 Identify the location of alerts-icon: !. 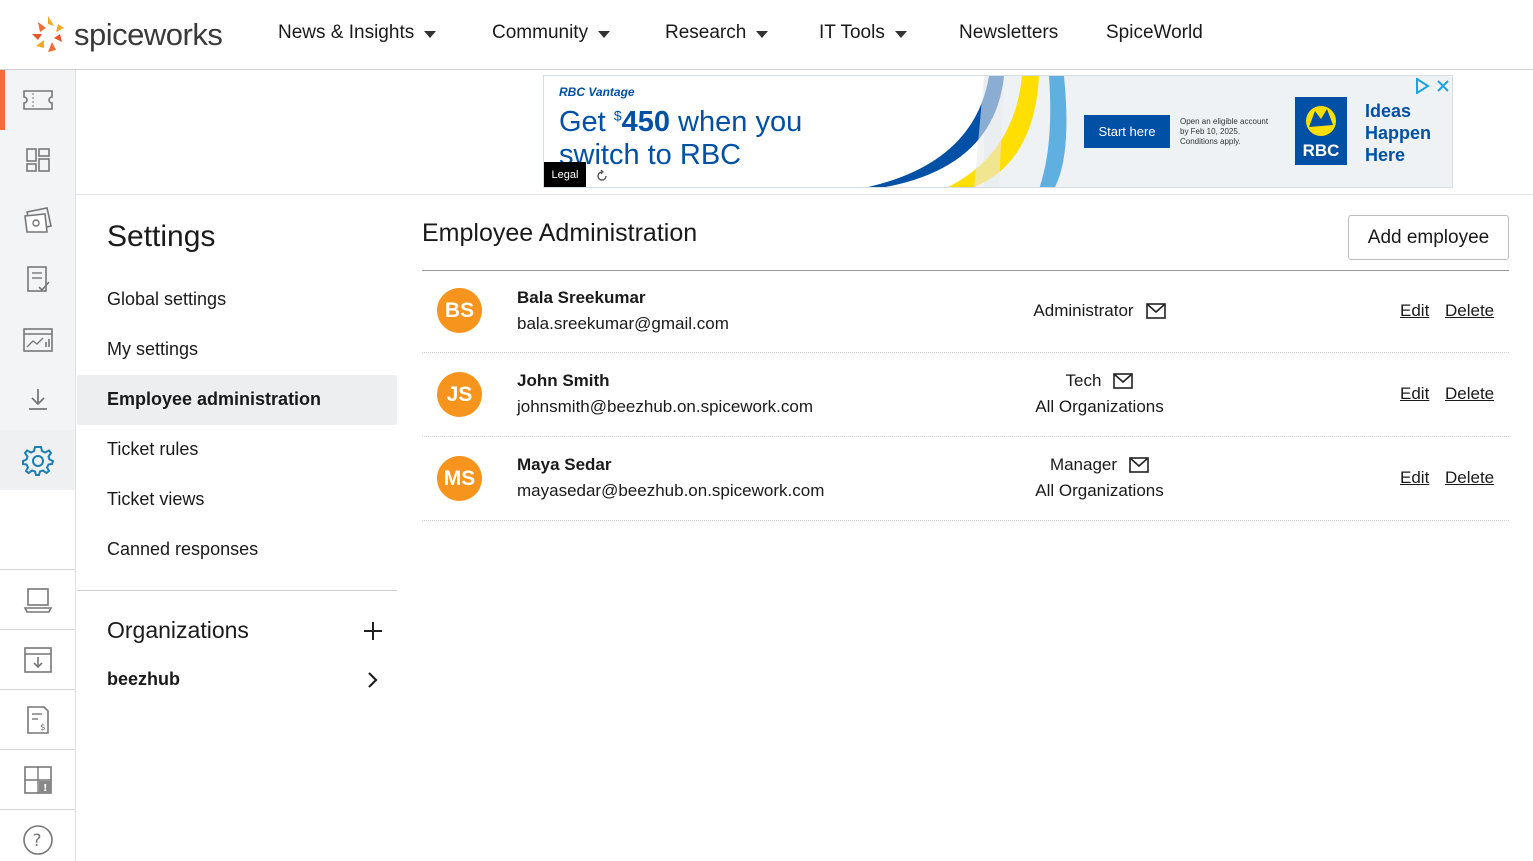
(37, 780).